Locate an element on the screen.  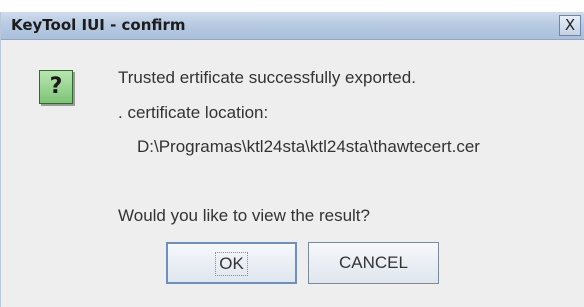
cancel-button-label: CANCEL is located at coordinates (373, 262).